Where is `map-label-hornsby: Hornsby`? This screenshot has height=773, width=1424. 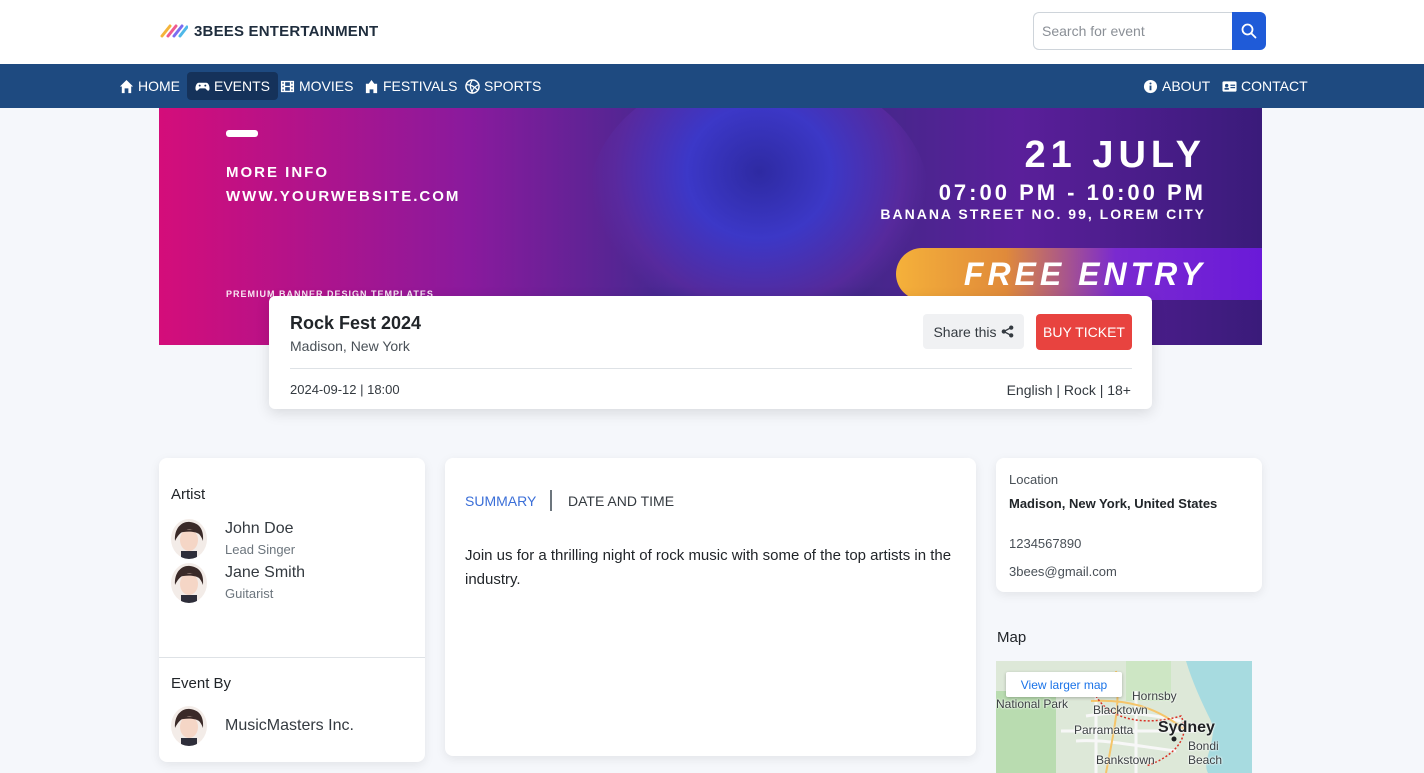
map-label-hornsby: Hornsby is located at coordinates (1154, 696).